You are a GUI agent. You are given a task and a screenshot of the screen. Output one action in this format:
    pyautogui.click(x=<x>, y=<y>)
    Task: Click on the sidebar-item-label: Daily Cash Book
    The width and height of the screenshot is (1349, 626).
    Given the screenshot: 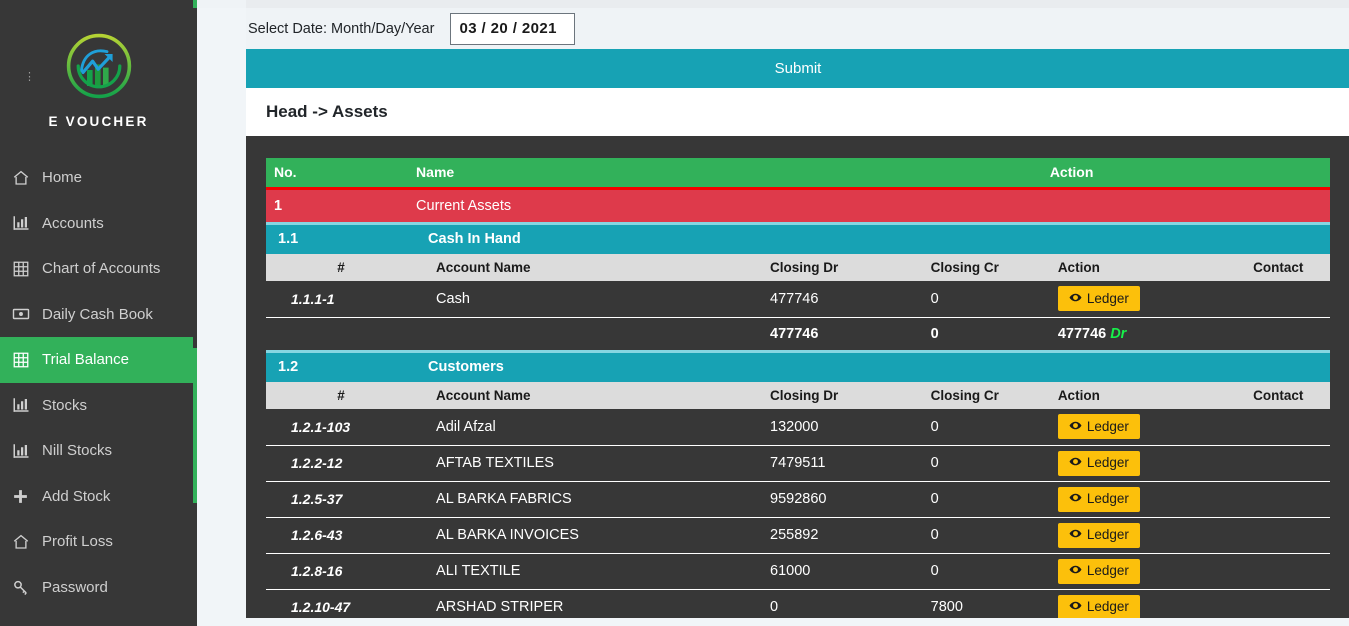 What is the action you would take?
    pyautogui.click(x=97, y=314)
    